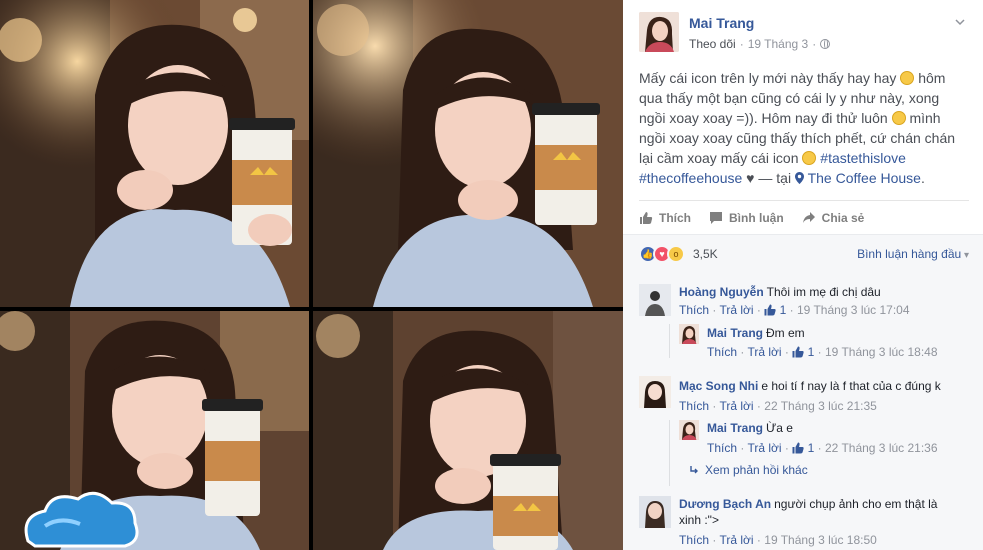  I want to click on reply-time: 22 Tháng 3 lúc 21:36, so click(881, 448).